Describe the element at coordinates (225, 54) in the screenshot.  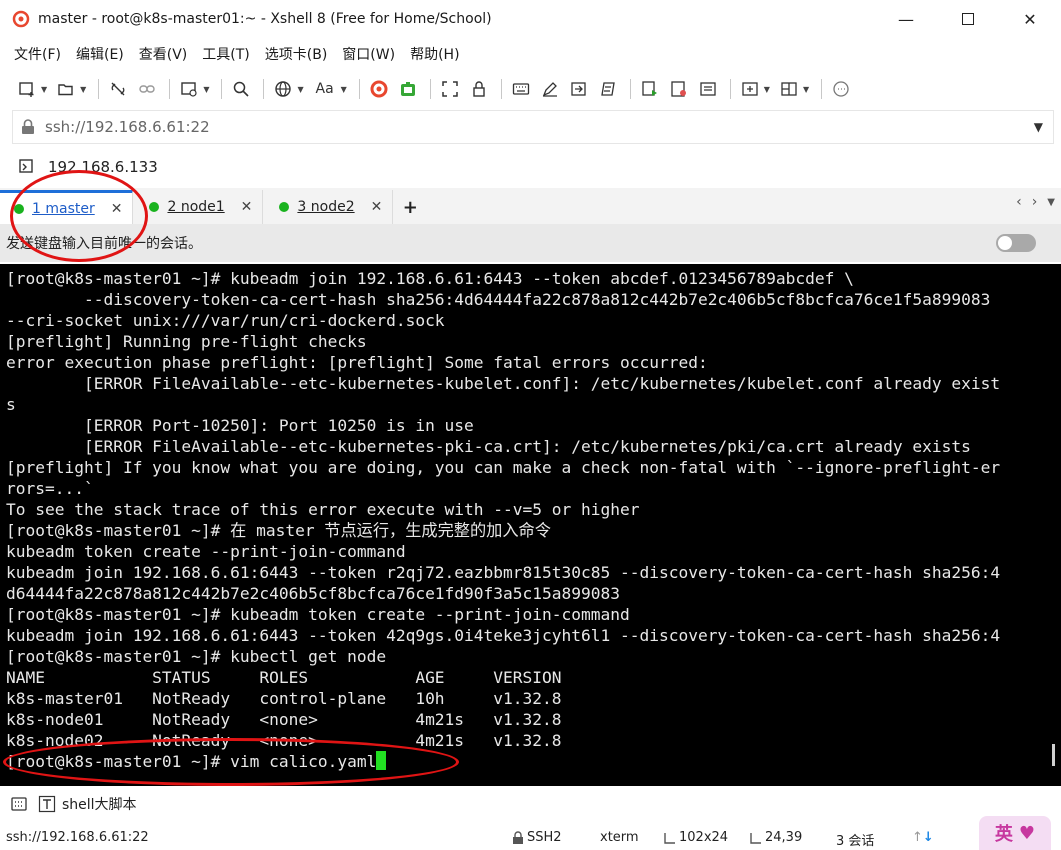
I see `menu-tools: 工具(T)` at that location.